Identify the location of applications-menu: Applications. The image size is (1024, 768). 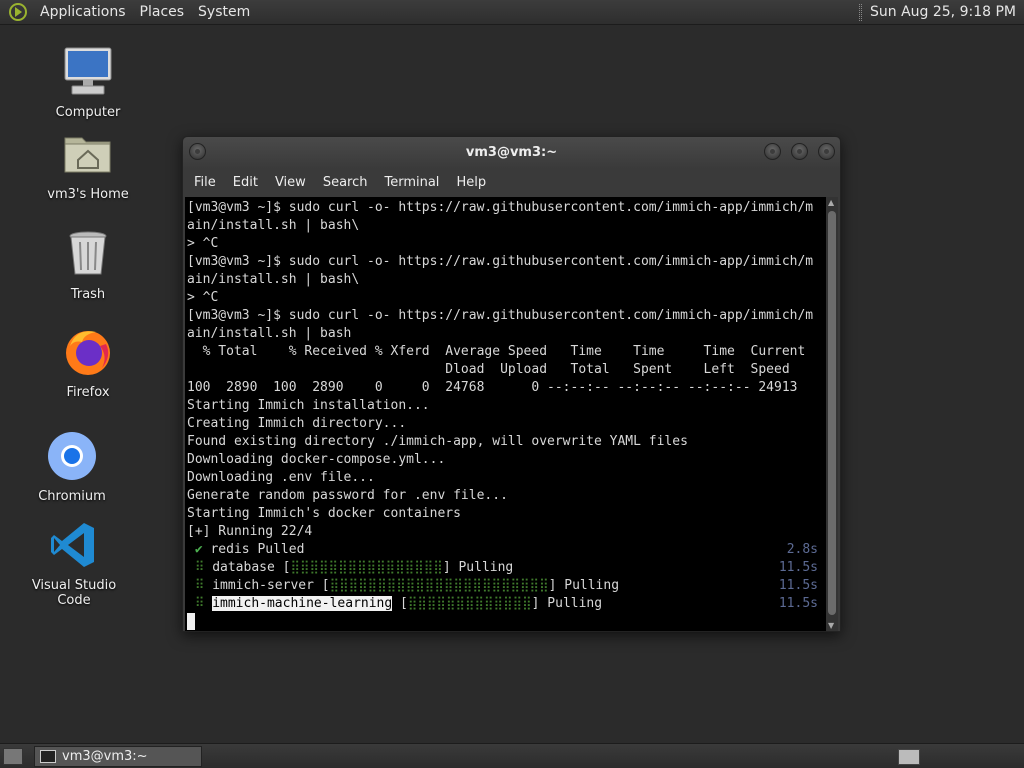
(83, 12).